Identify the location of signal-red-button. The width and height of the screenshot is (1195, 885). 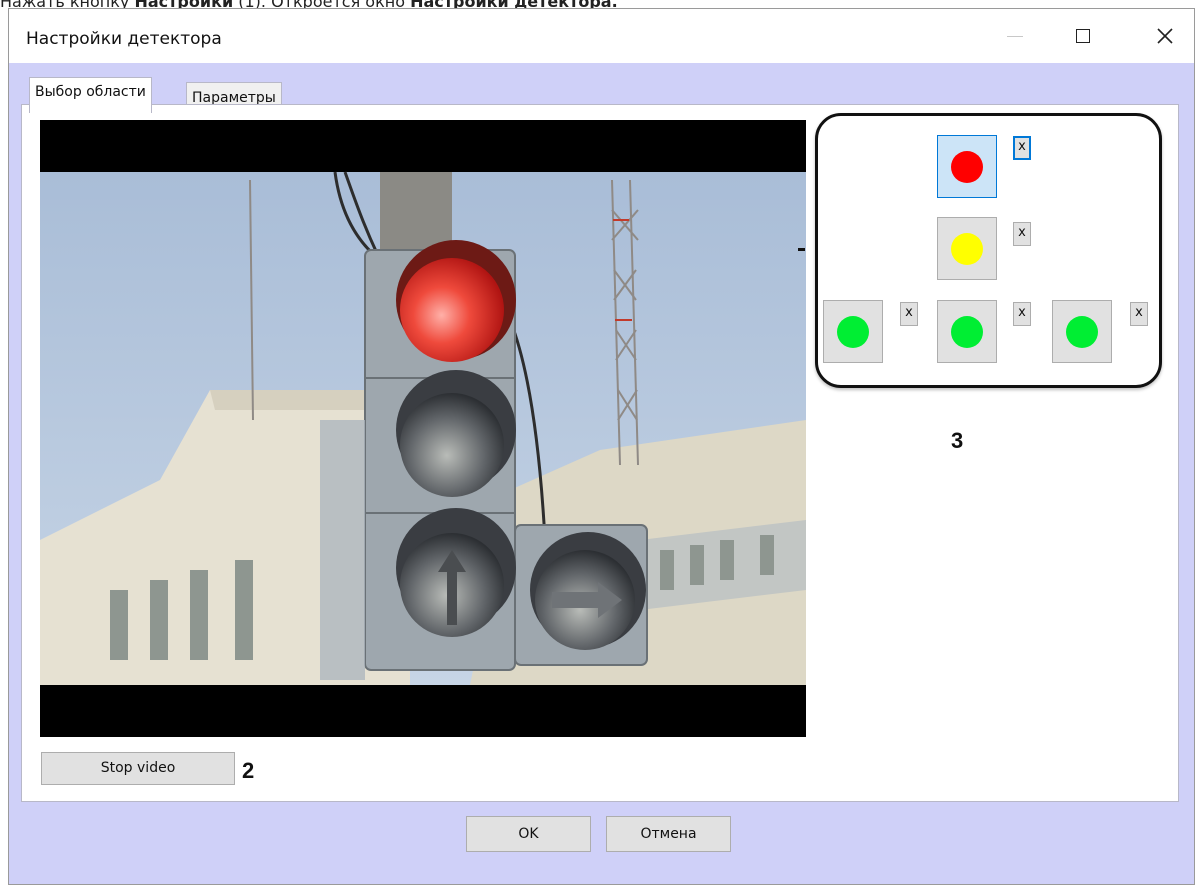
(967, 166).